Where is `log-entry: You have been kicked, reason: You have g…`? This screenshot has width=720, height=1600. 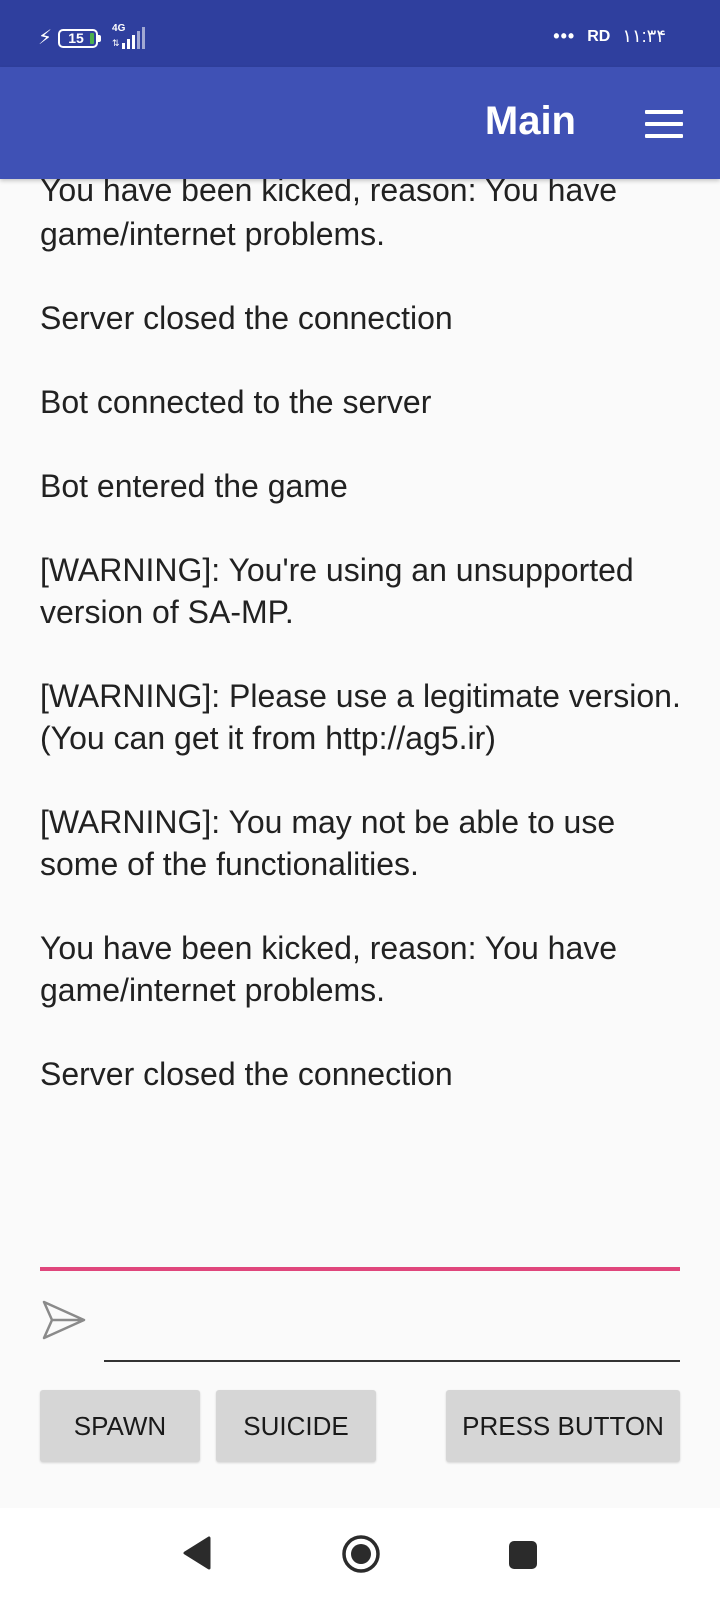 log-entry: You have been kicked, reason: You have g… is located at coordinates (329, 969).